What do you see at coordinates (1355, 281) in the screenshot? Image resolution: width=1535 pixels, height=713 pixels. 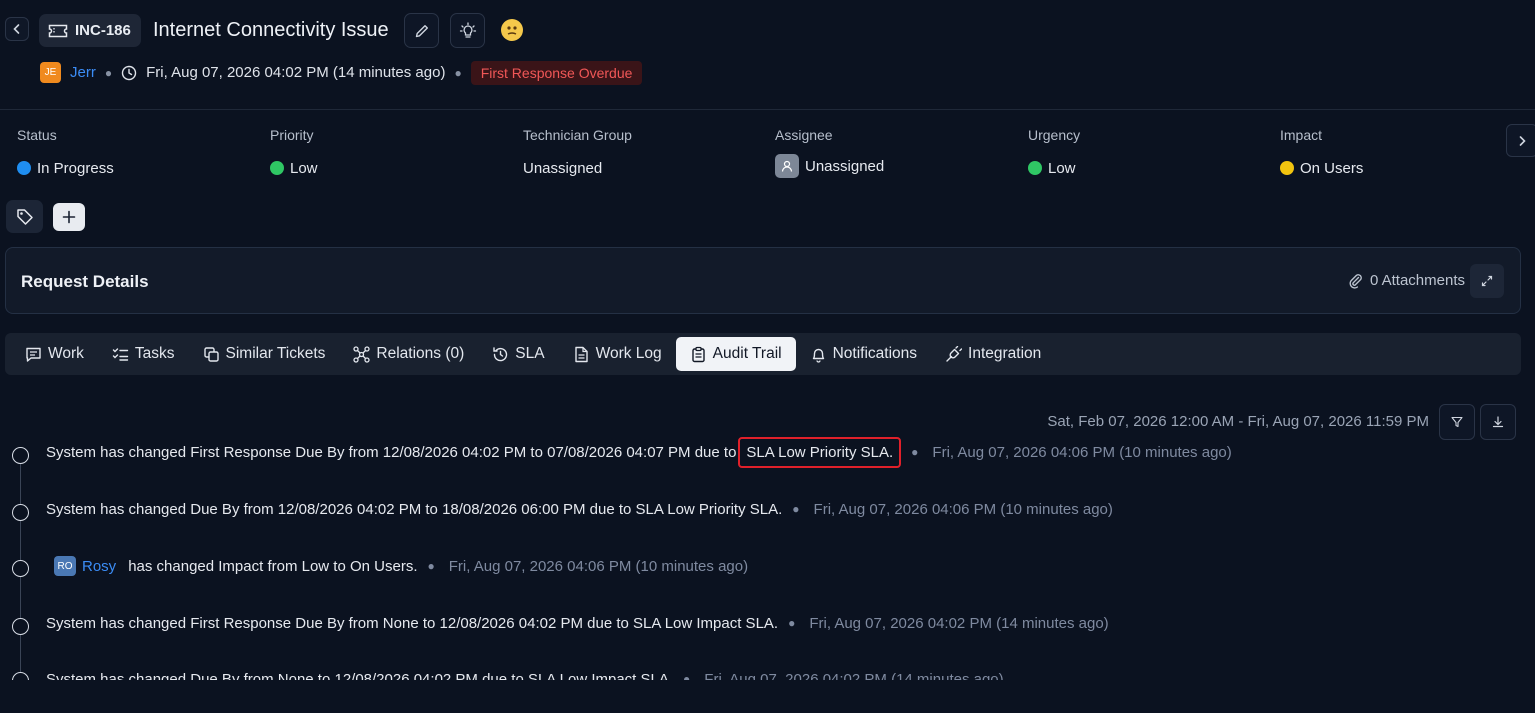 I see `paperclip-icon` at bounding box center [1355, 281].